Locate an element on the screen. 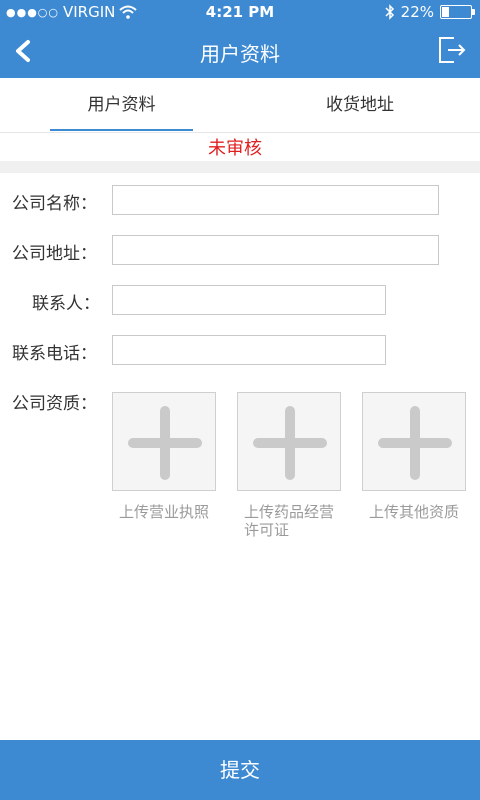 This screenshot has height=800, width=480. company-name-label: 公司名称： is located at coordinates (54, 204).